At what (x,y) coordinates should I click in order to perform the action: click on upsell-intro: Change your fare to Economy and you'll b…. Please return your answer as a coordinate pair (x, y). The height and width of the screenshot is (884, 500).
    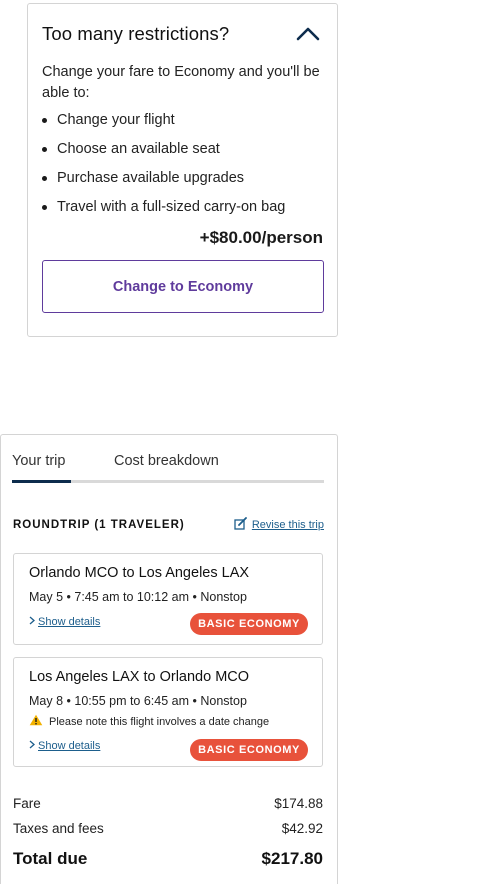
    Looking at the image, I should click on (181, 82).